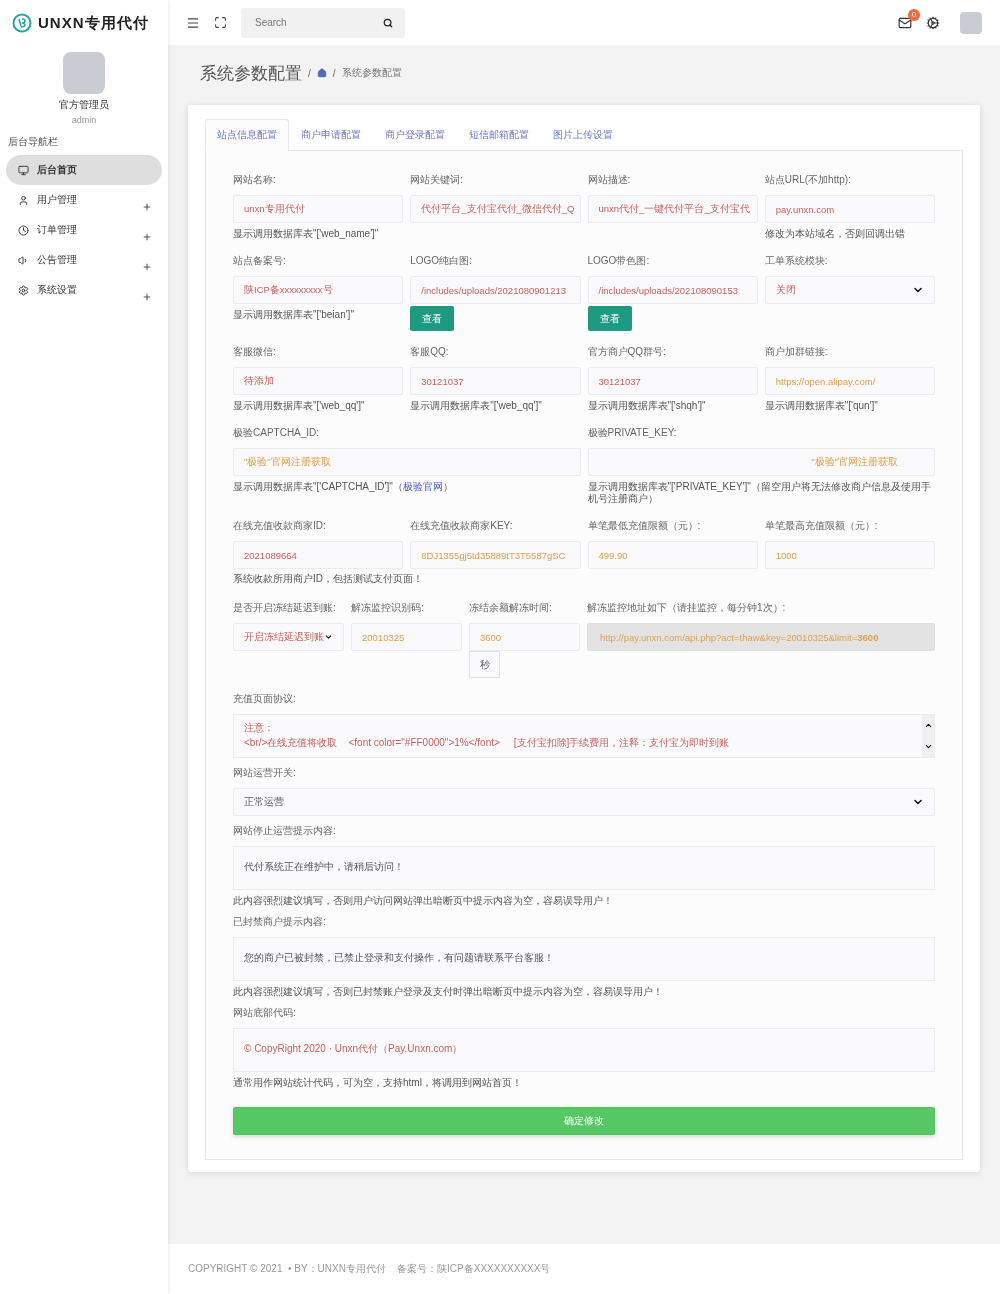 This screenshot has height=1294, width=1000. Describe the element at coordinates (613, 555) in the screenshot. I see `field-placeholder: 499.90` at that location.